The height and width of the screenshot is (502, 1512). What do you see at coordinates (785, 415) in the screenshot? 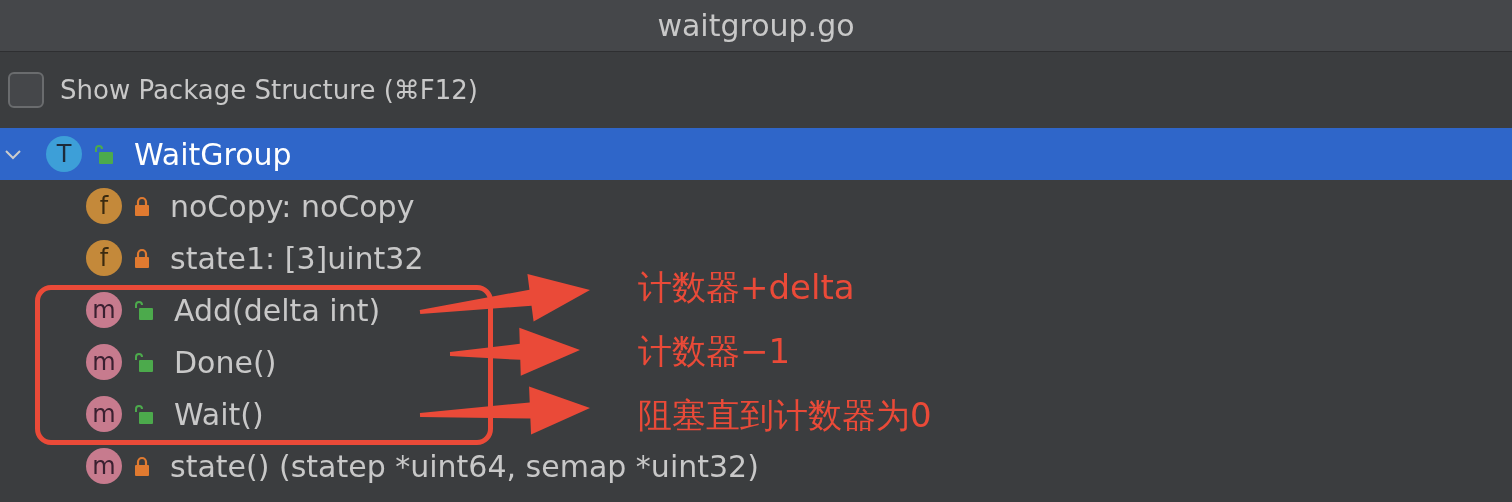
I see `annotation-text: 阻塞直到计数器为0` at bounding box center [785, 415].